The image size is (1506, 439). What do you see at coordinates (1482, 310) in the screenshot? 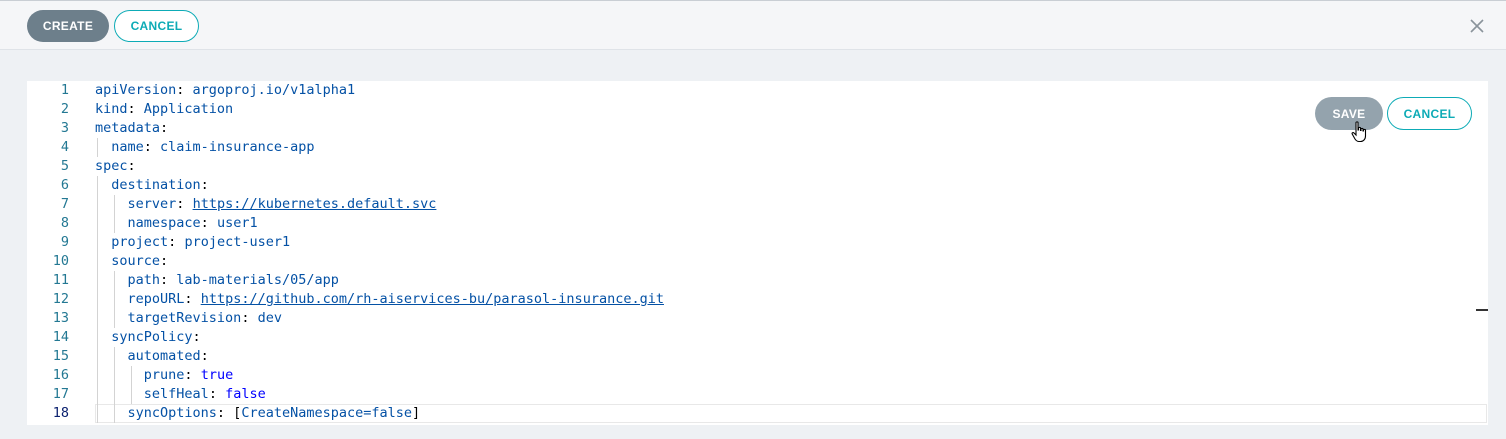
I see `scrollbar-marker` at bounding box center [1482, 310].